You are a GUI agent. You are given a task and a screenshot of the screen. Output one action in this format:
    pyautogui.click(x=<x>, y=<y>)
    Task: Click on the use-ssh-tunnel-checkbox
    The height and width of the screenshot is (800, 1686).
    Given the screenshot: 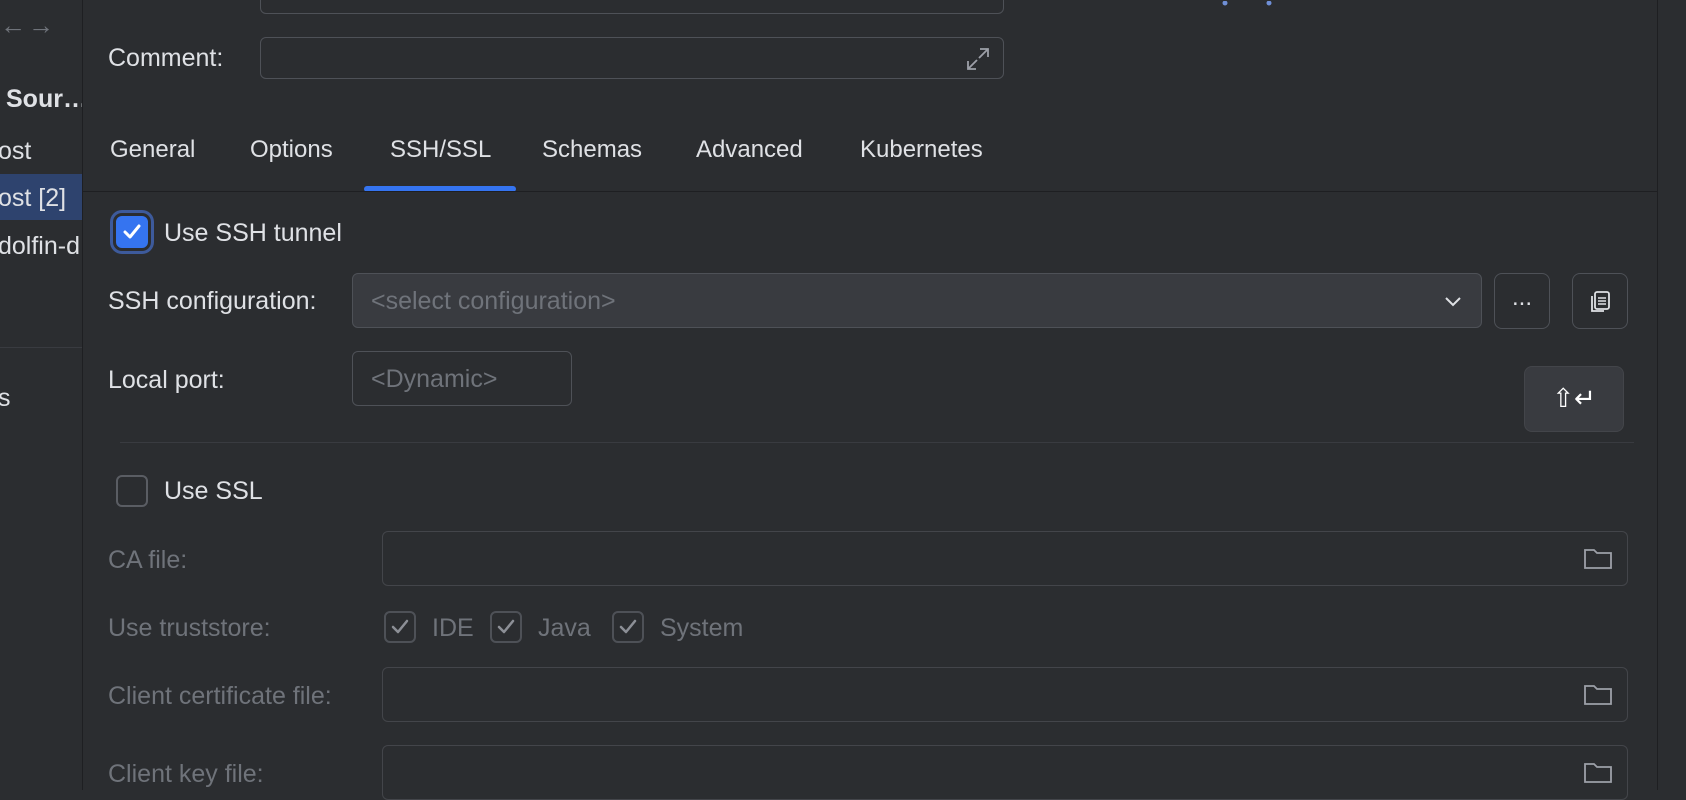 What is the action you would take?
    pyautogui.click(x=132, y=232)
    